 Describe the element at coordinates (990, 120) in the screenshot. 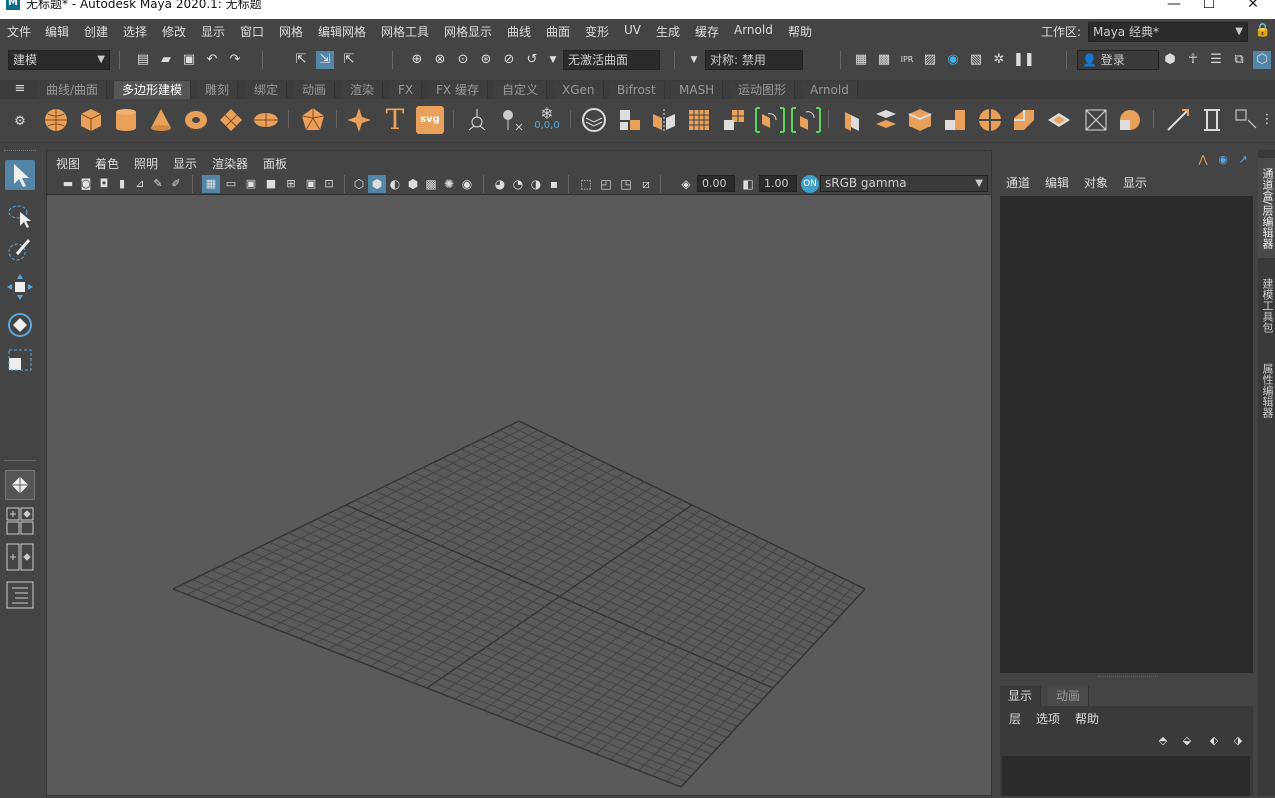

I see `multi-cut-icon` at that location.